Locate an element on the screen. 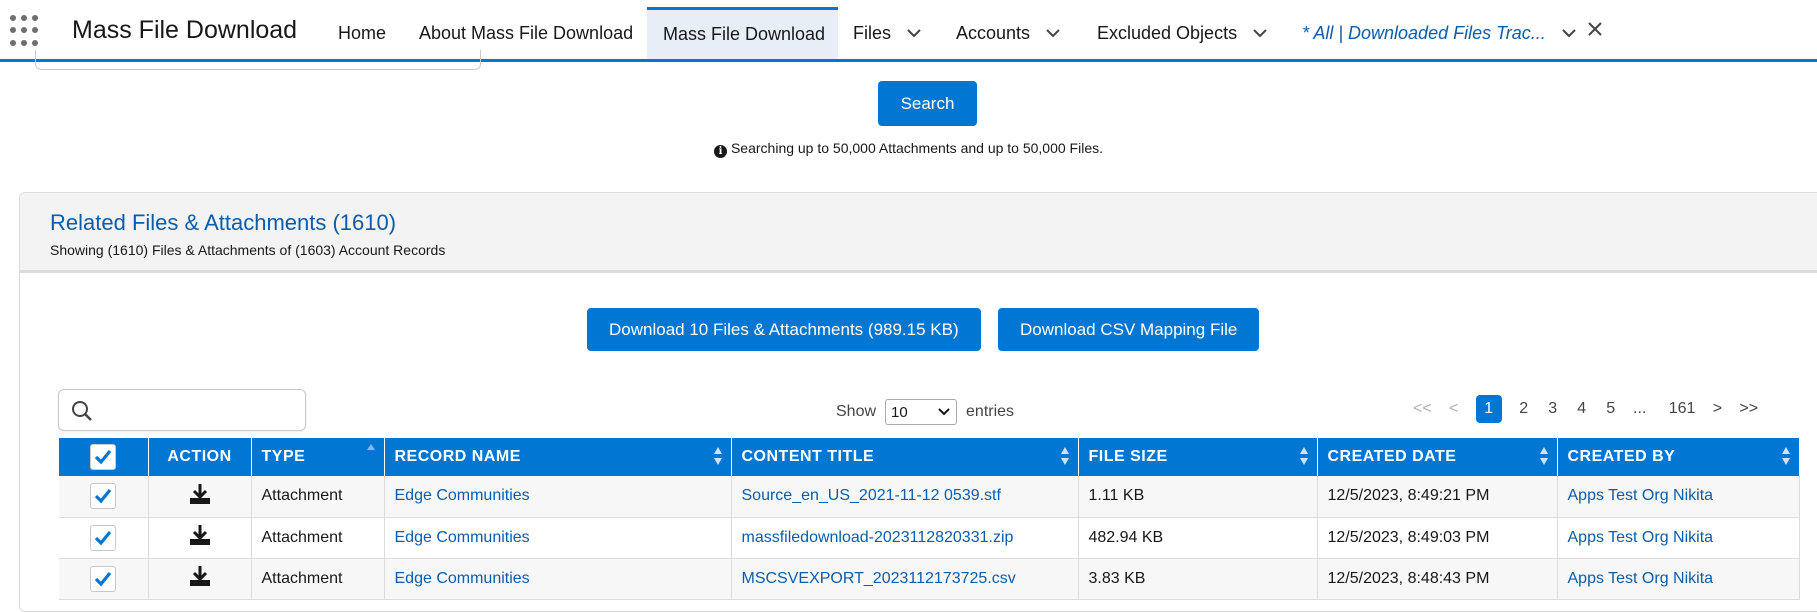 The image size is (1817, 612). column-header-label: CONTENT TITLE is located at coordinates (808, 456).